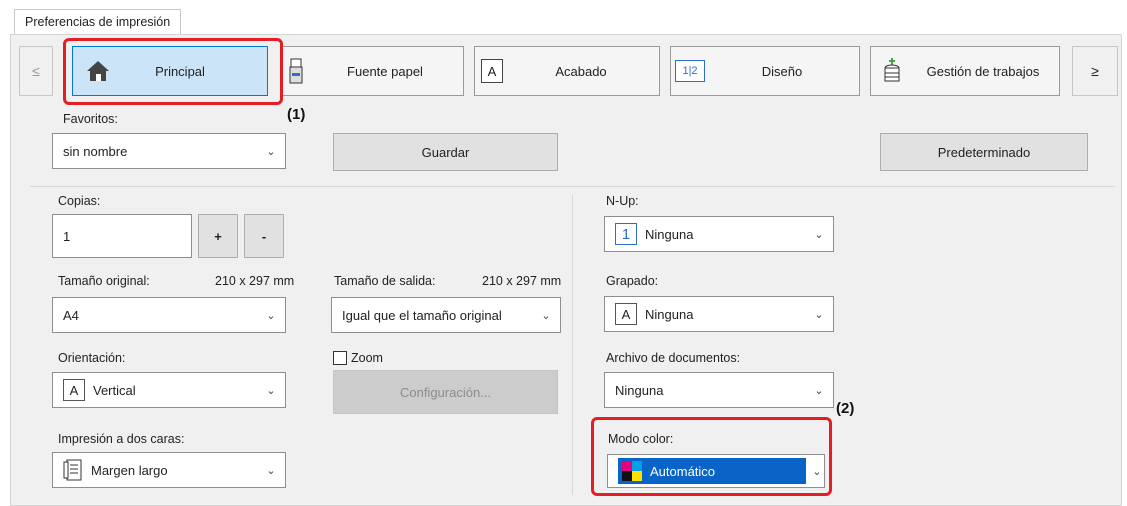 Image resolution: width=1127 pixels, height=506 pixels. I want to click on dos-caras-select: Margen largo ⌄, so click(169, 470).